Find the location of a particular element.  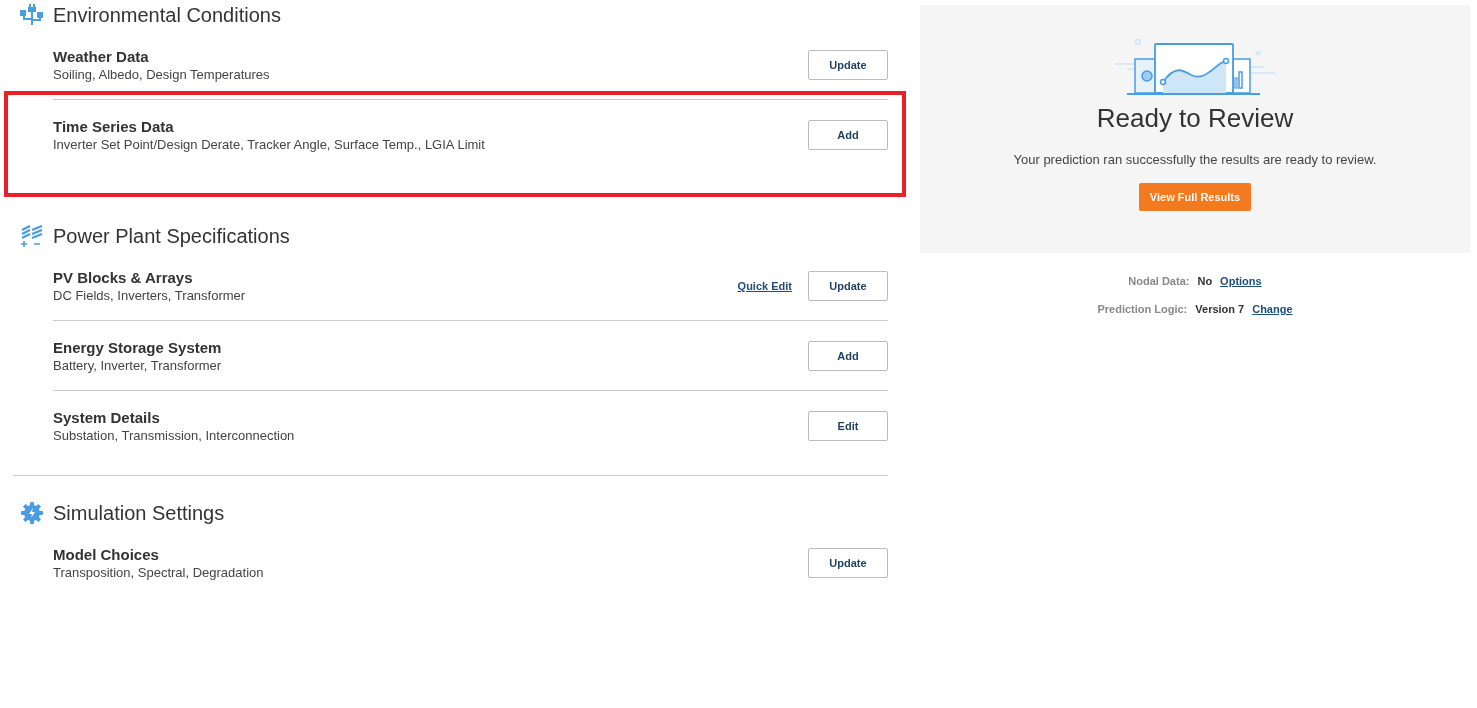

review-message: Your prediction ran successfully the results are ready to review. is located at coordinates (1195, 159).